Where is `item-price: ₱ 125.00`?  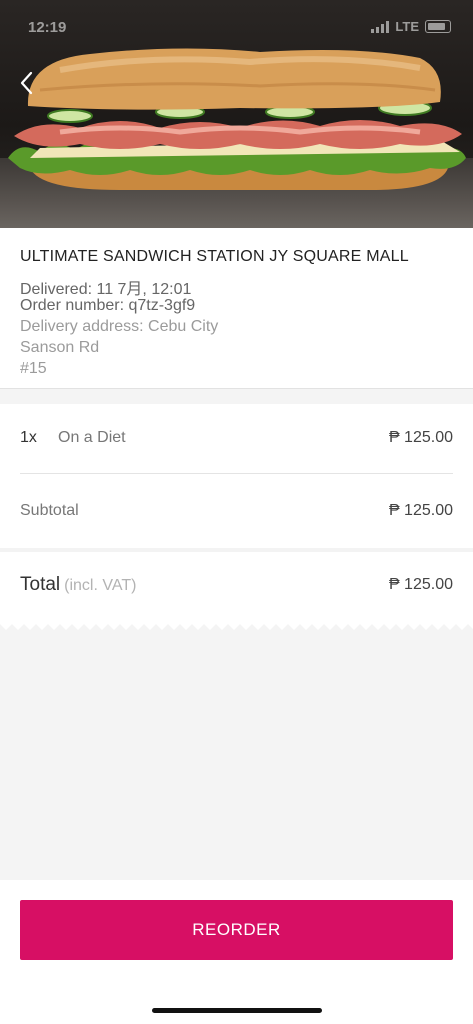
item-price: ₱ 125.00 is located at coordinates (420, 437).